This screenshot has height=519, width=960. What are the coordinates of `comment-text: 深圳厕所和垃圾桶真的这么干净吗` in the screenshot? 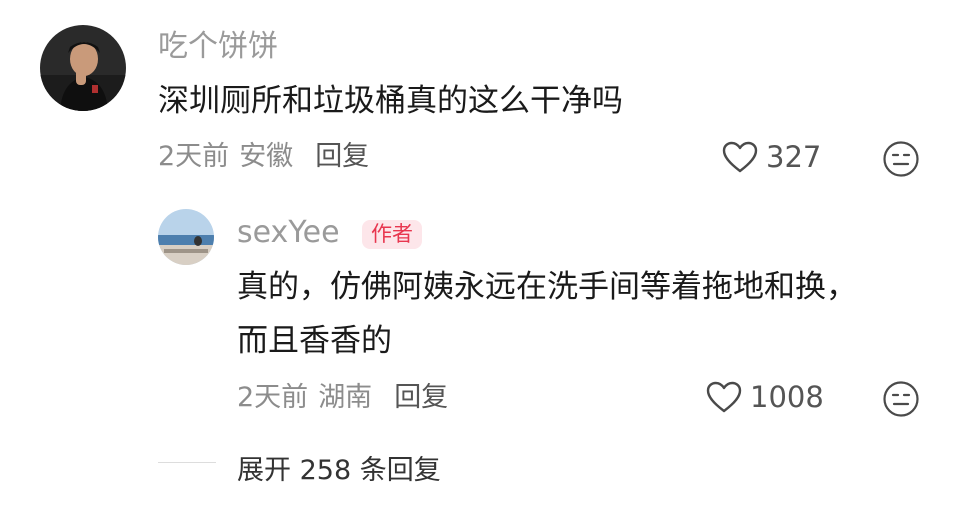 It's located at (390, 101).